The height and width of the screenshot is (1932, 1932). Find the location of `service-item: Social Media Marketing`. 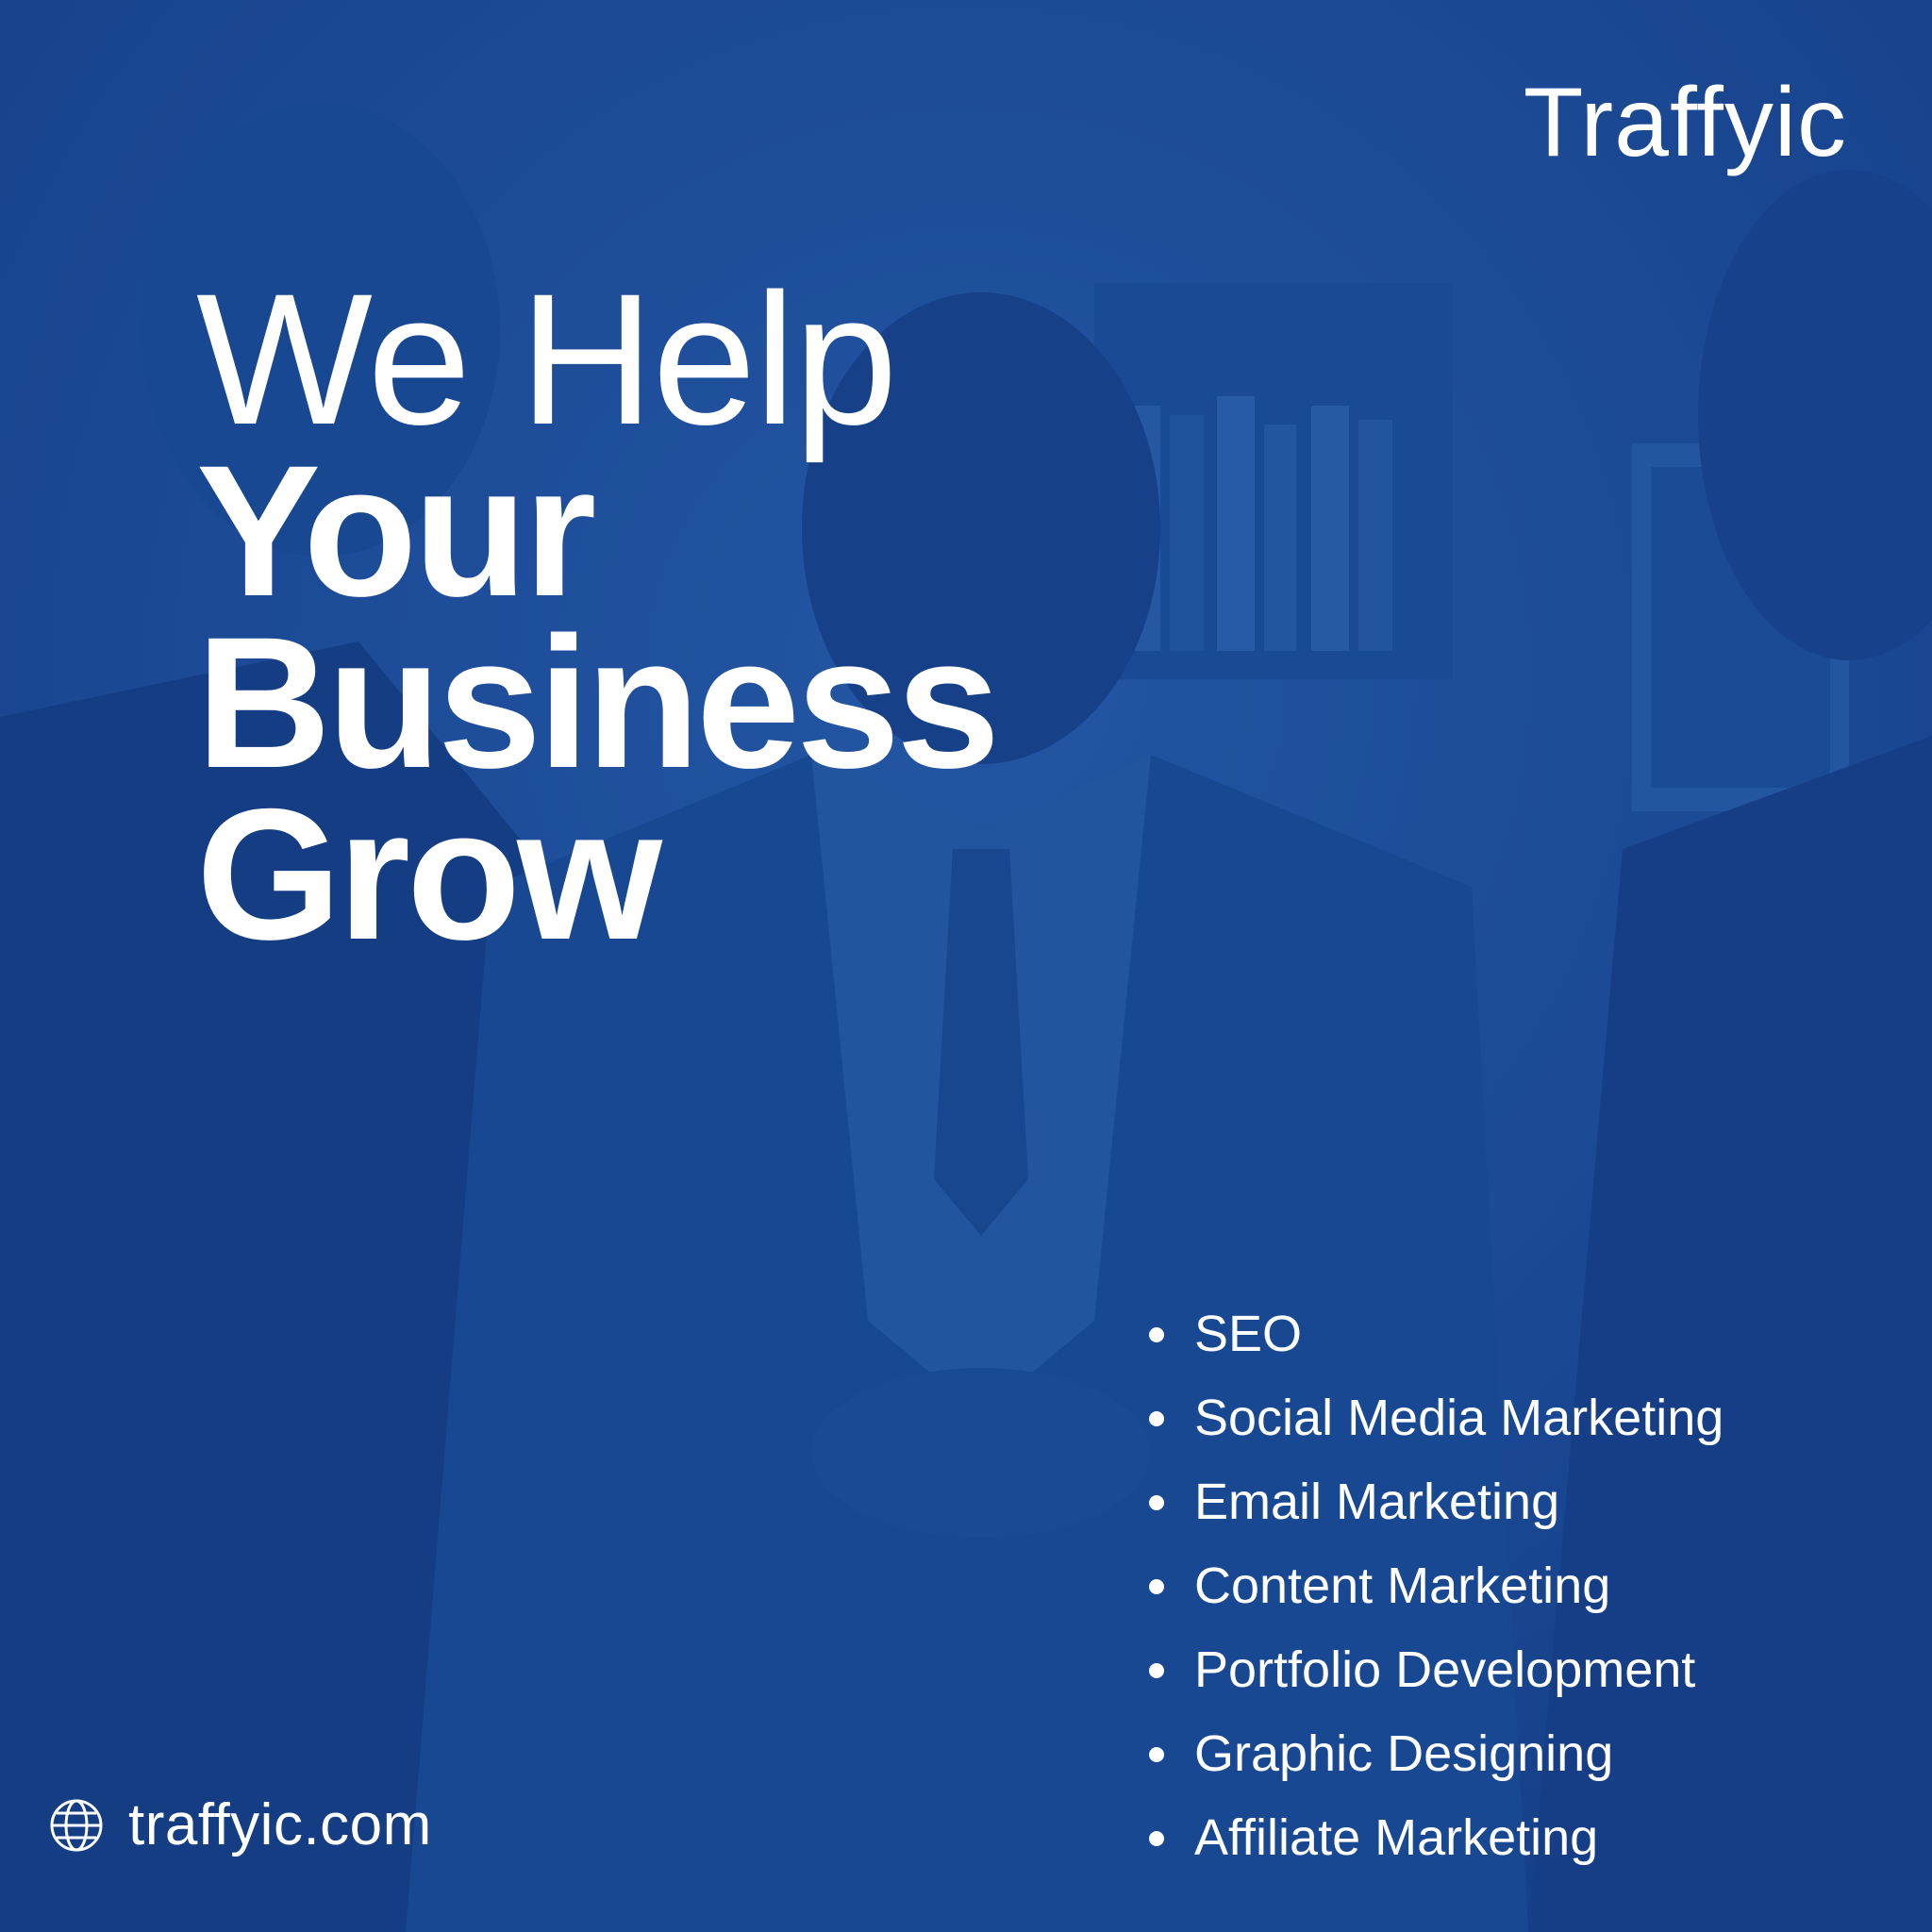

service-item: Social Media Marketing is located at coordinates (1437, 1418).